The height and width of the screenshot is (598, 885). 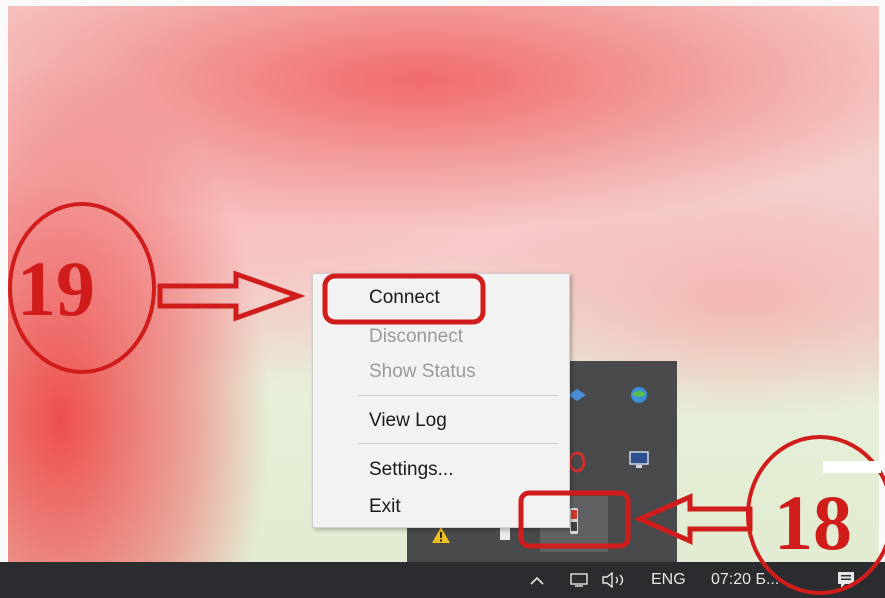 I want to click on screen-border-left, so click(x=4, y=281).